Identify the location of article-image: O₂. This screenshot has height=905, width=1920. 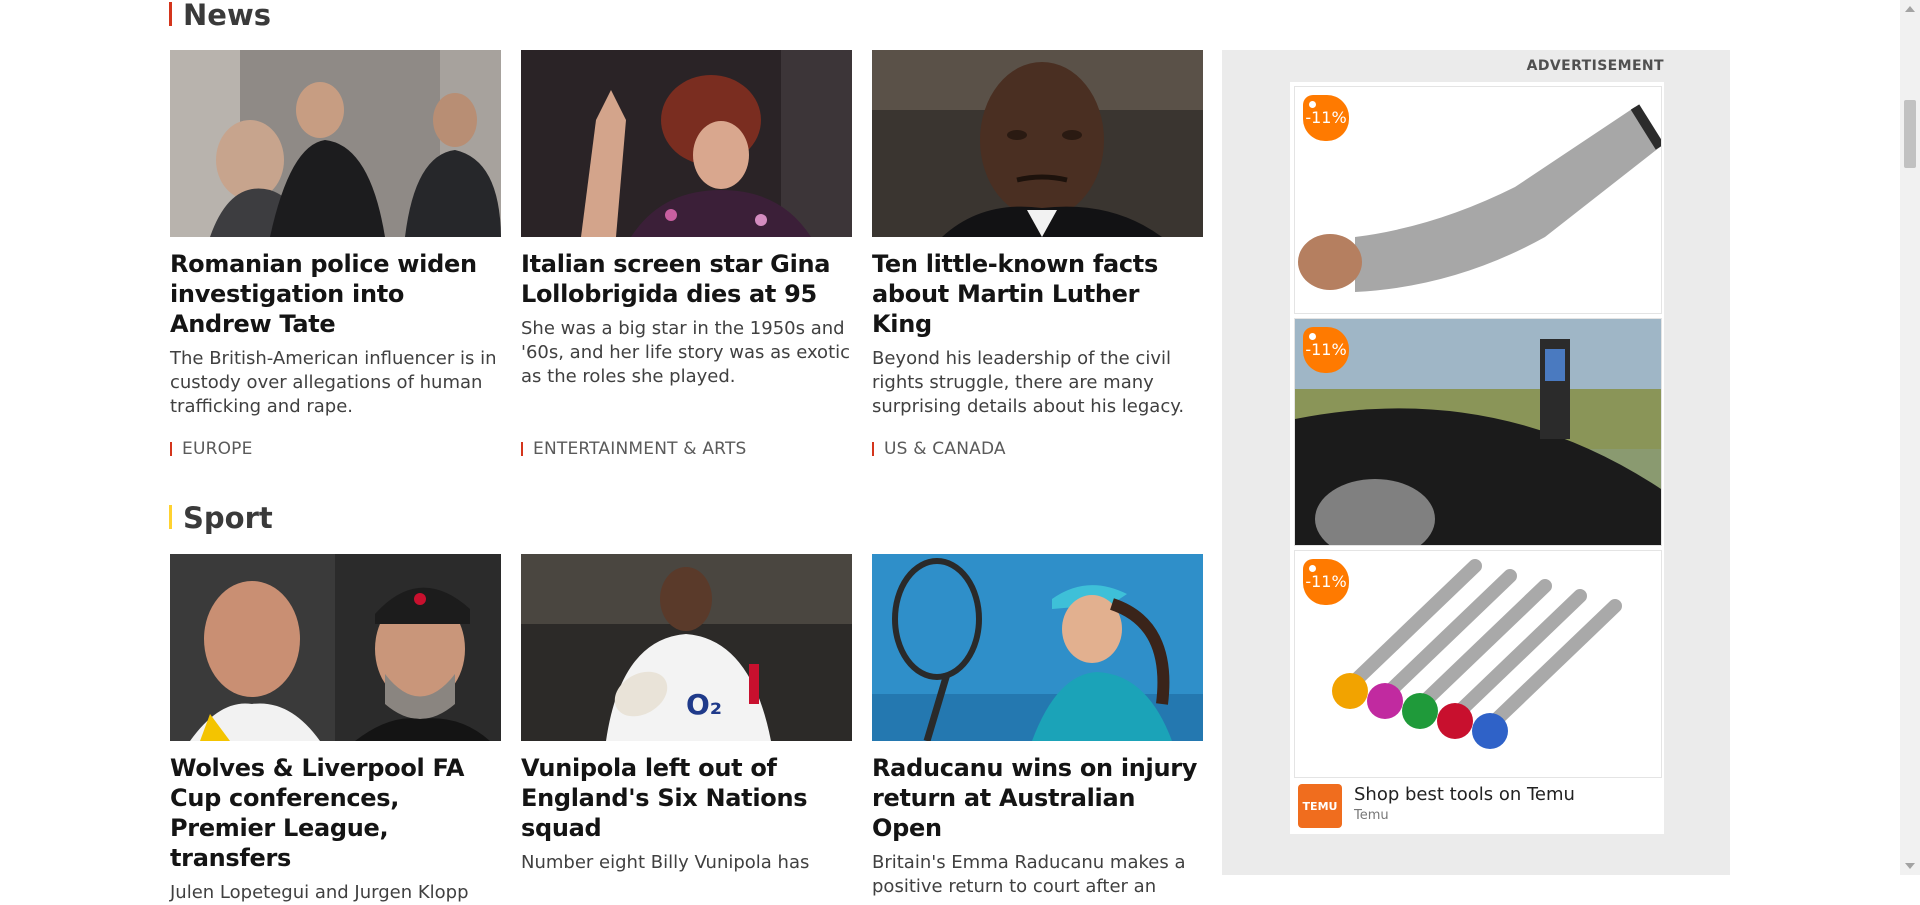
(686, 647).